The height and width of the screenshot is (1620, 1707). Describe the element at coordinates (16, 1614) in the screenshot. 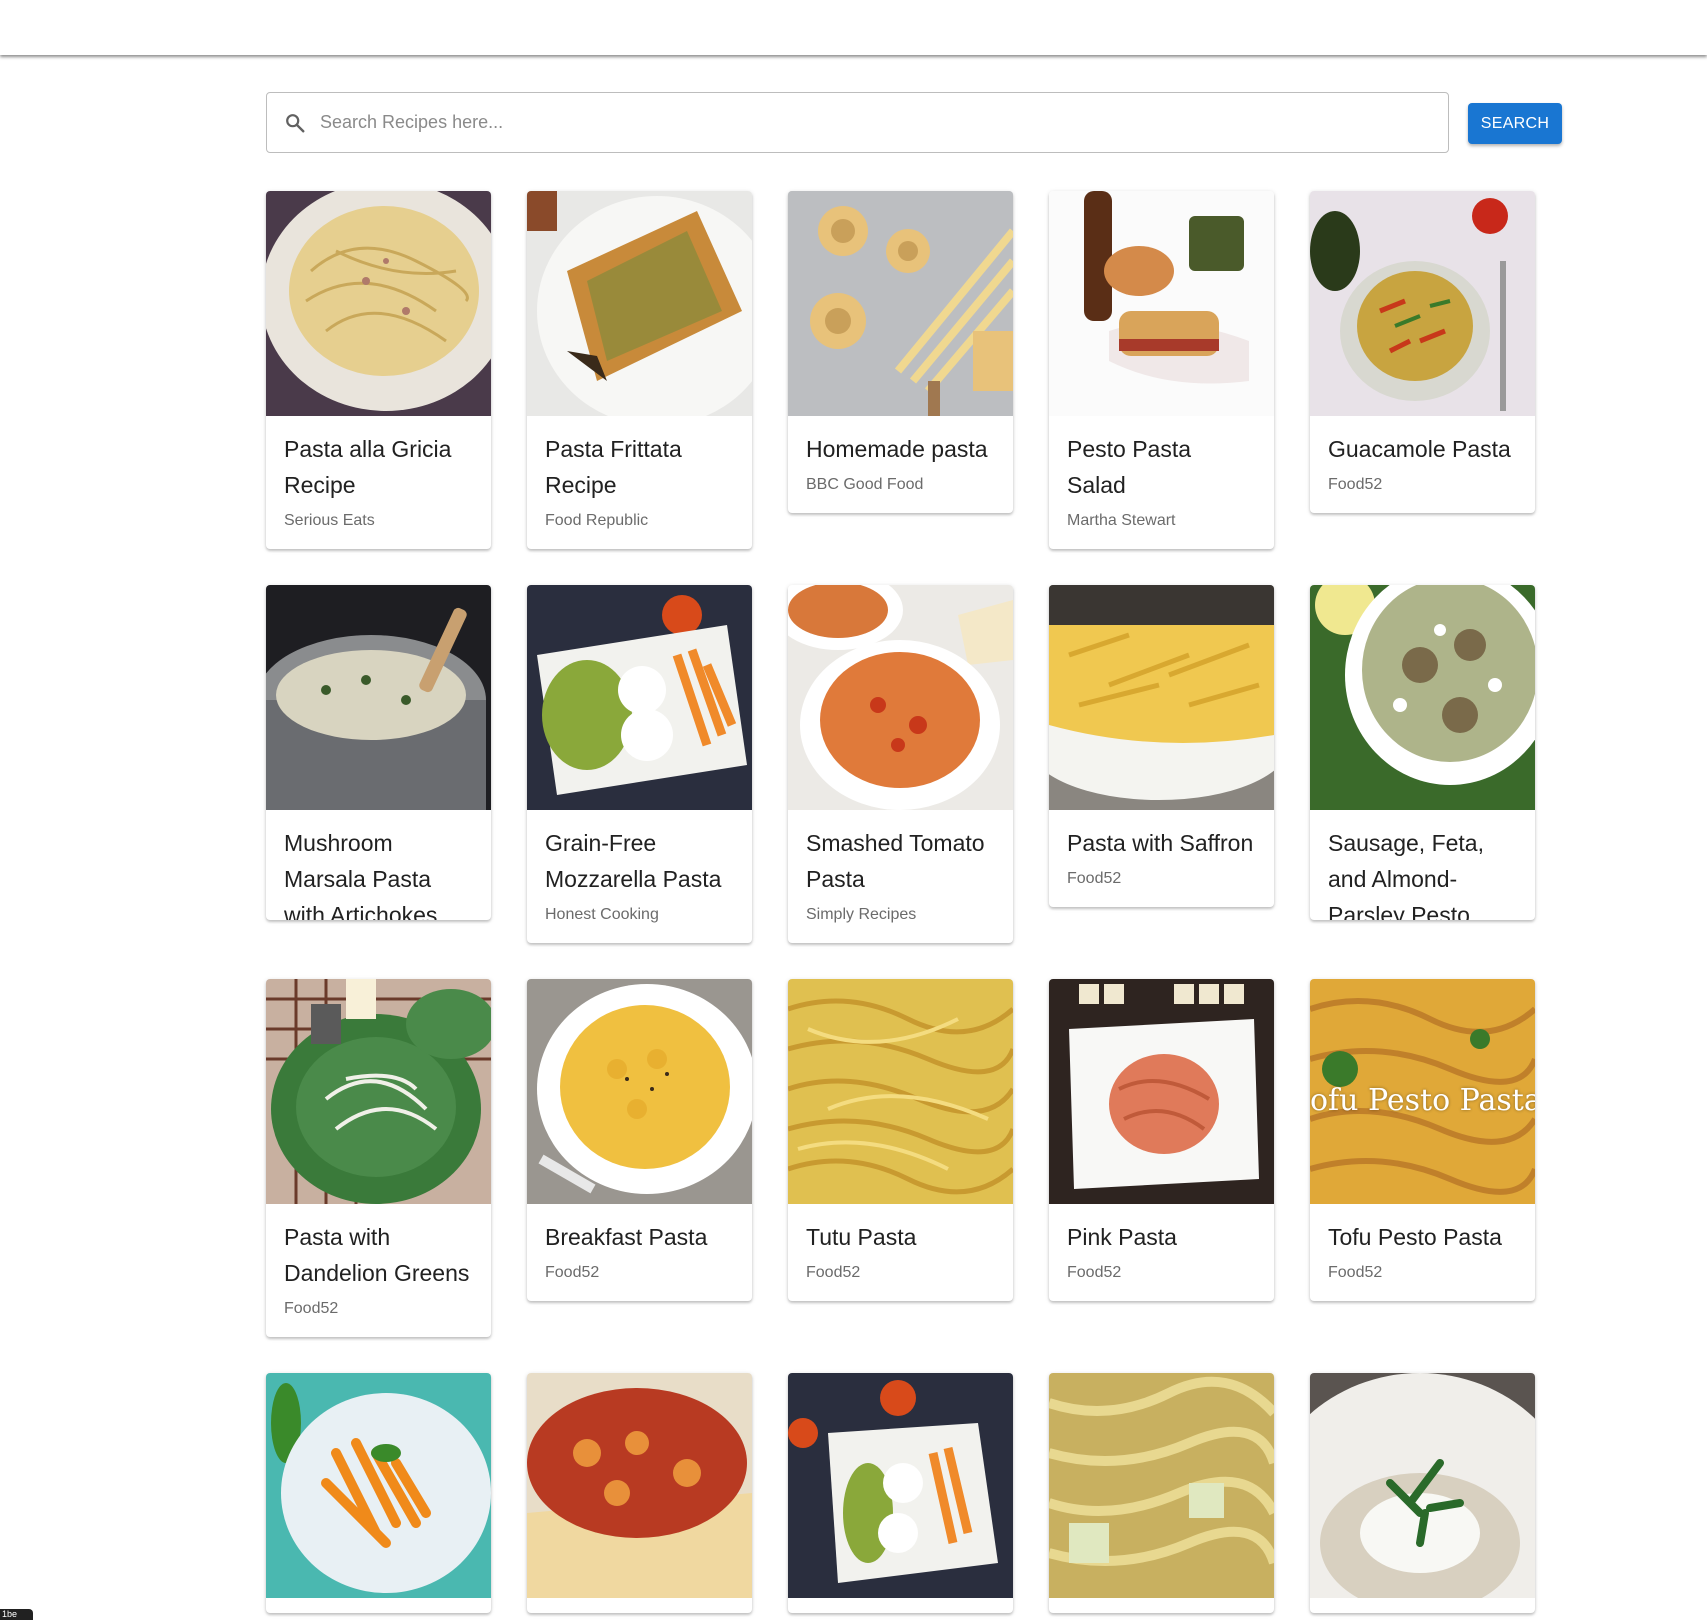

I see `status-chip: 1be` at that location.